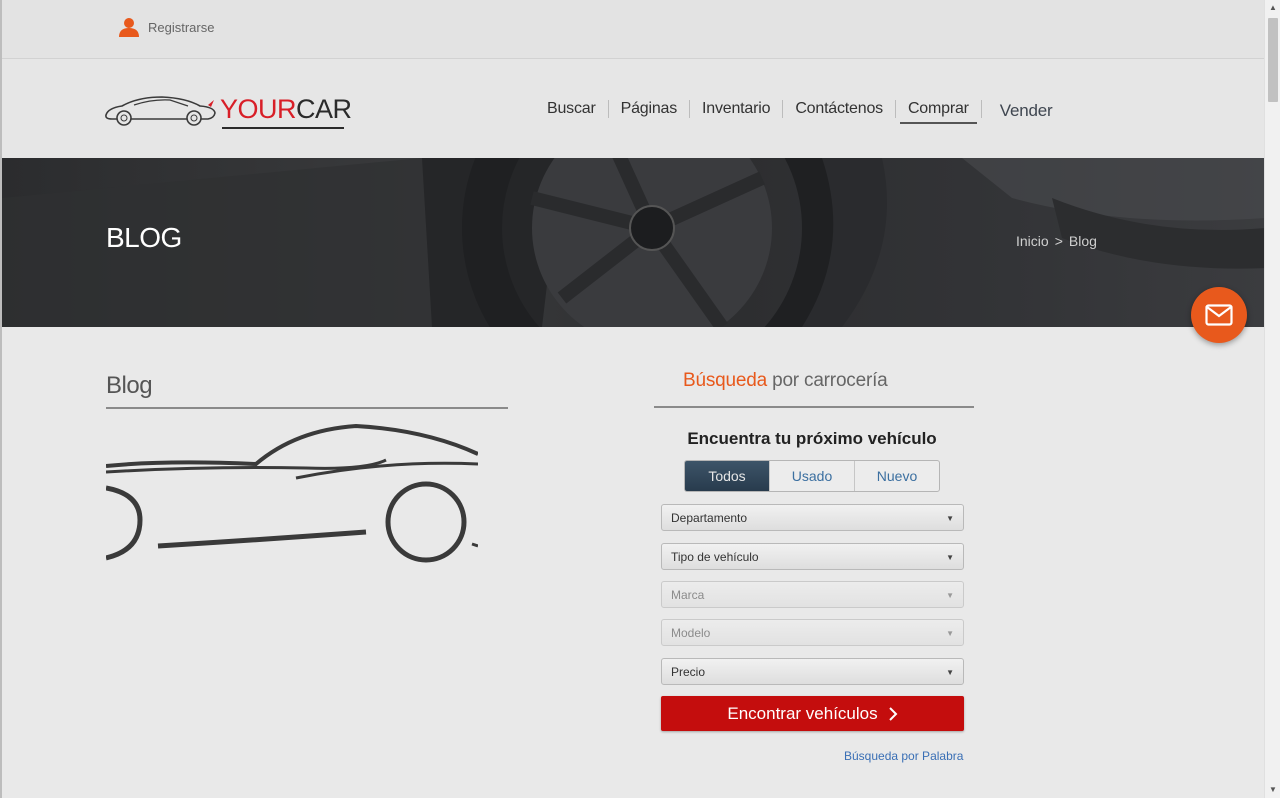 The width and height of the screenshot is (1280, 798). I want to click on scroll-up-arrow: ▲, so click(1272, 8).